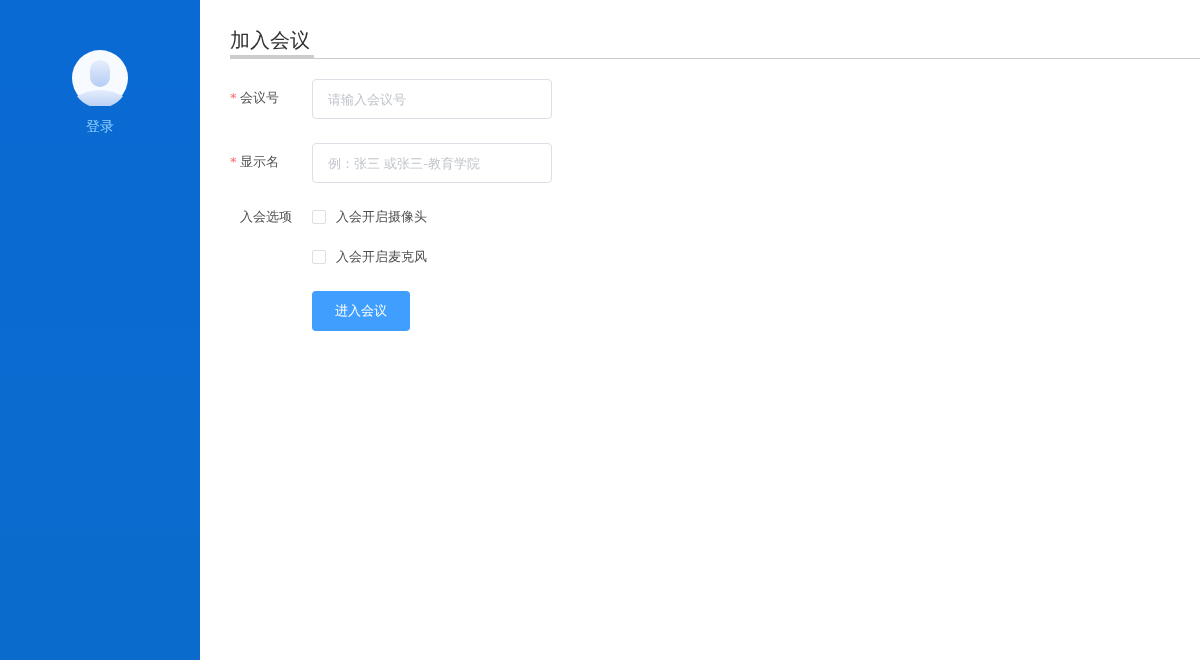  Describe the element at coordinates (100, 78) in the screenshot. I see `avatar-icon` at that location.